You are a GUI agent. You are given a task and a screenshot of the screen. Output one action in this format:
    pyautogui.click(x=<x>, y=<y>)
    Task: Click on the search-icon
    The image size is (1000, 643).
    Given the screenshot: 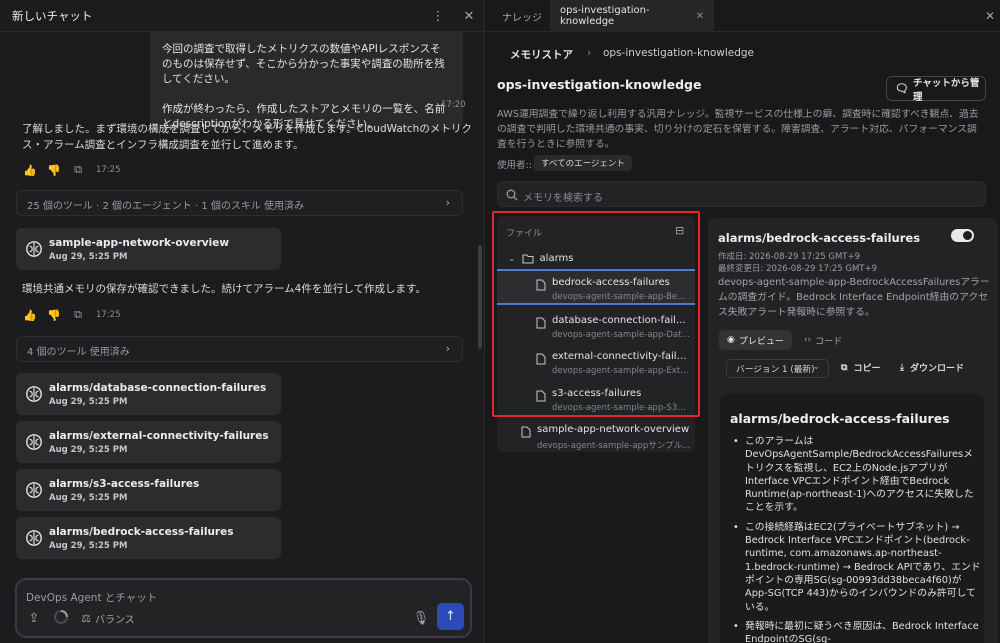 What is the action you would take?
    pyautogui.click(x=512, y=195)
    